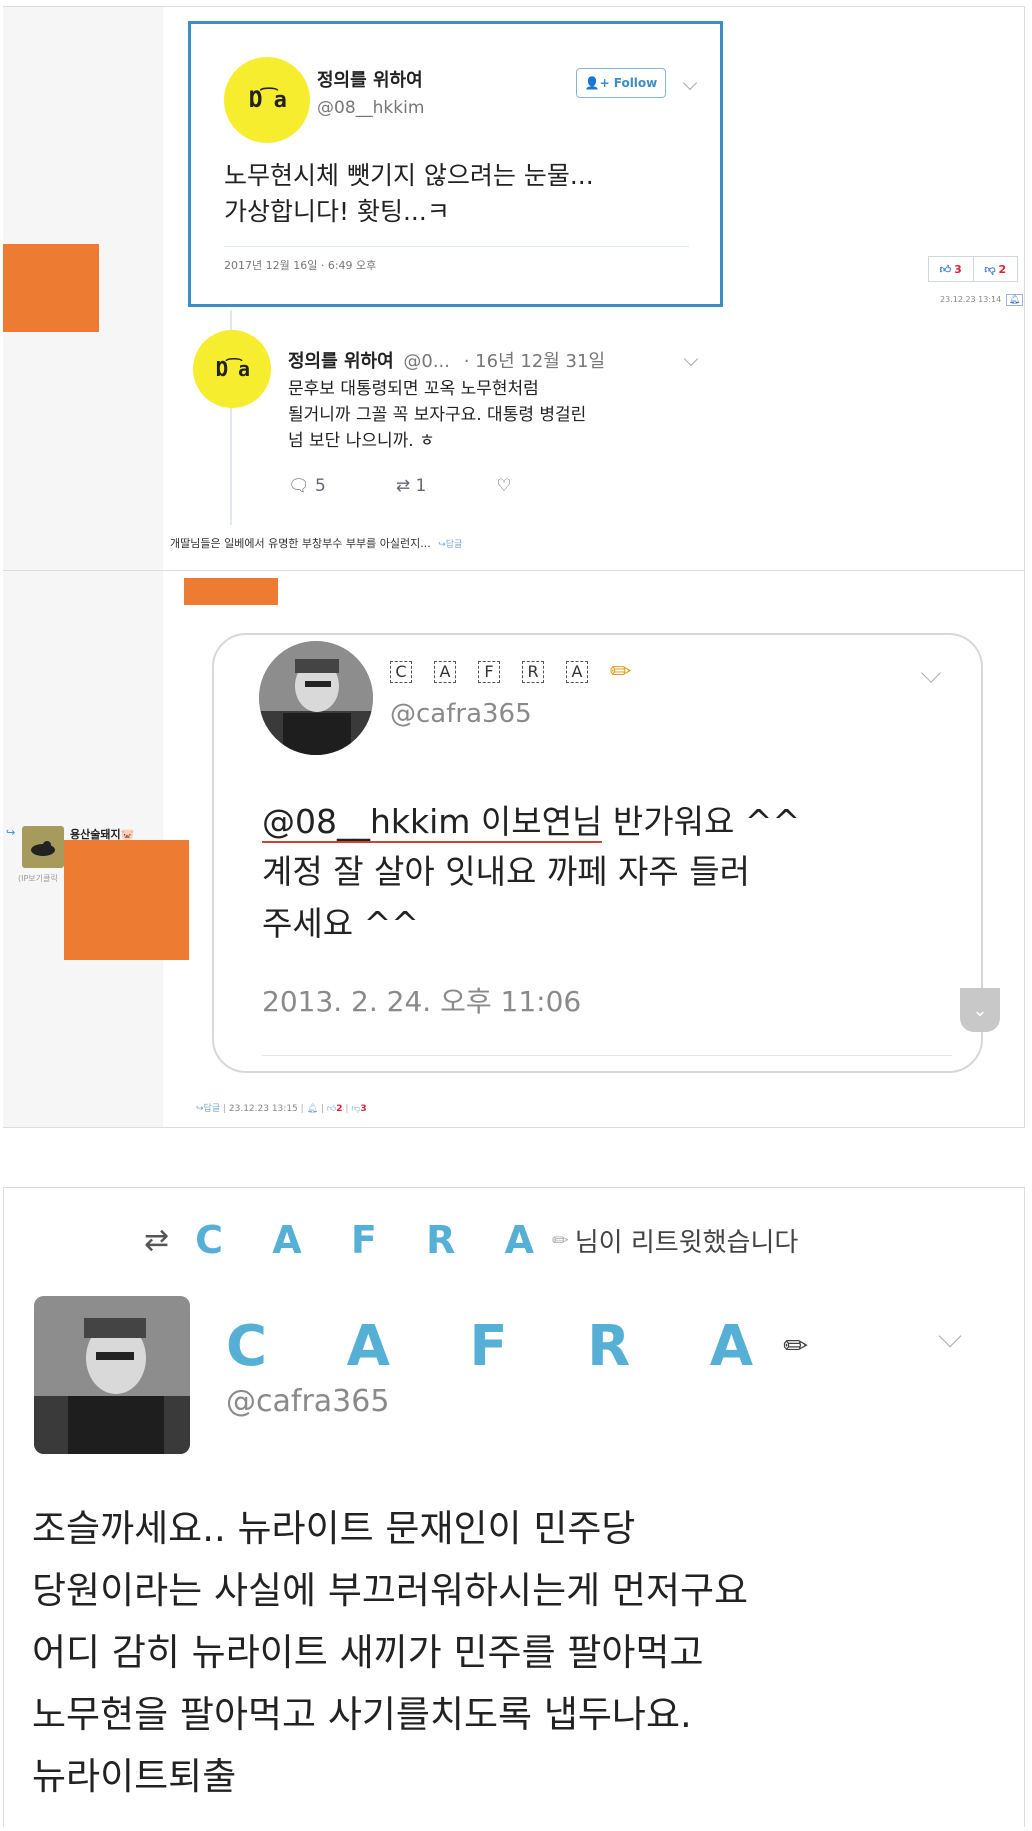  Describe the element at coordinates (340, 923) in the screenshot. I see `tweet-text: 주세요 ^^` at that location.